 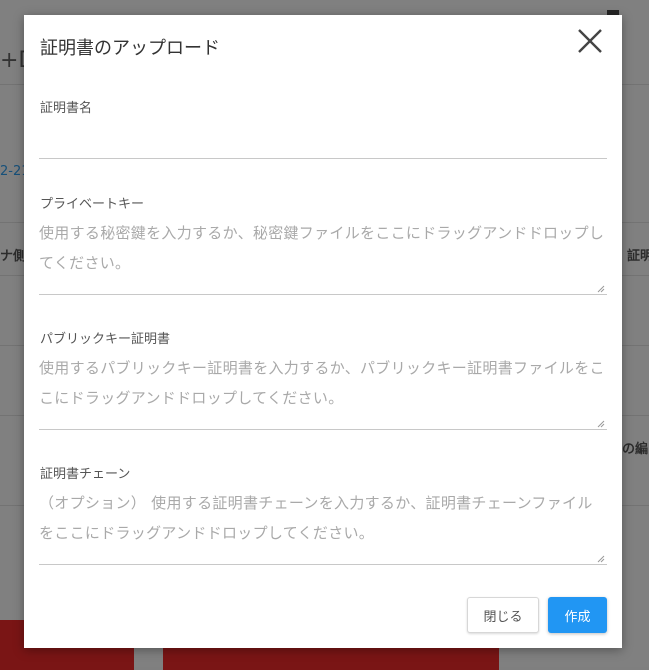 What do you see at coordinates (323, 391) in the screenshot?
I see `public-cert-textarea` at bounding box center [323, 391].